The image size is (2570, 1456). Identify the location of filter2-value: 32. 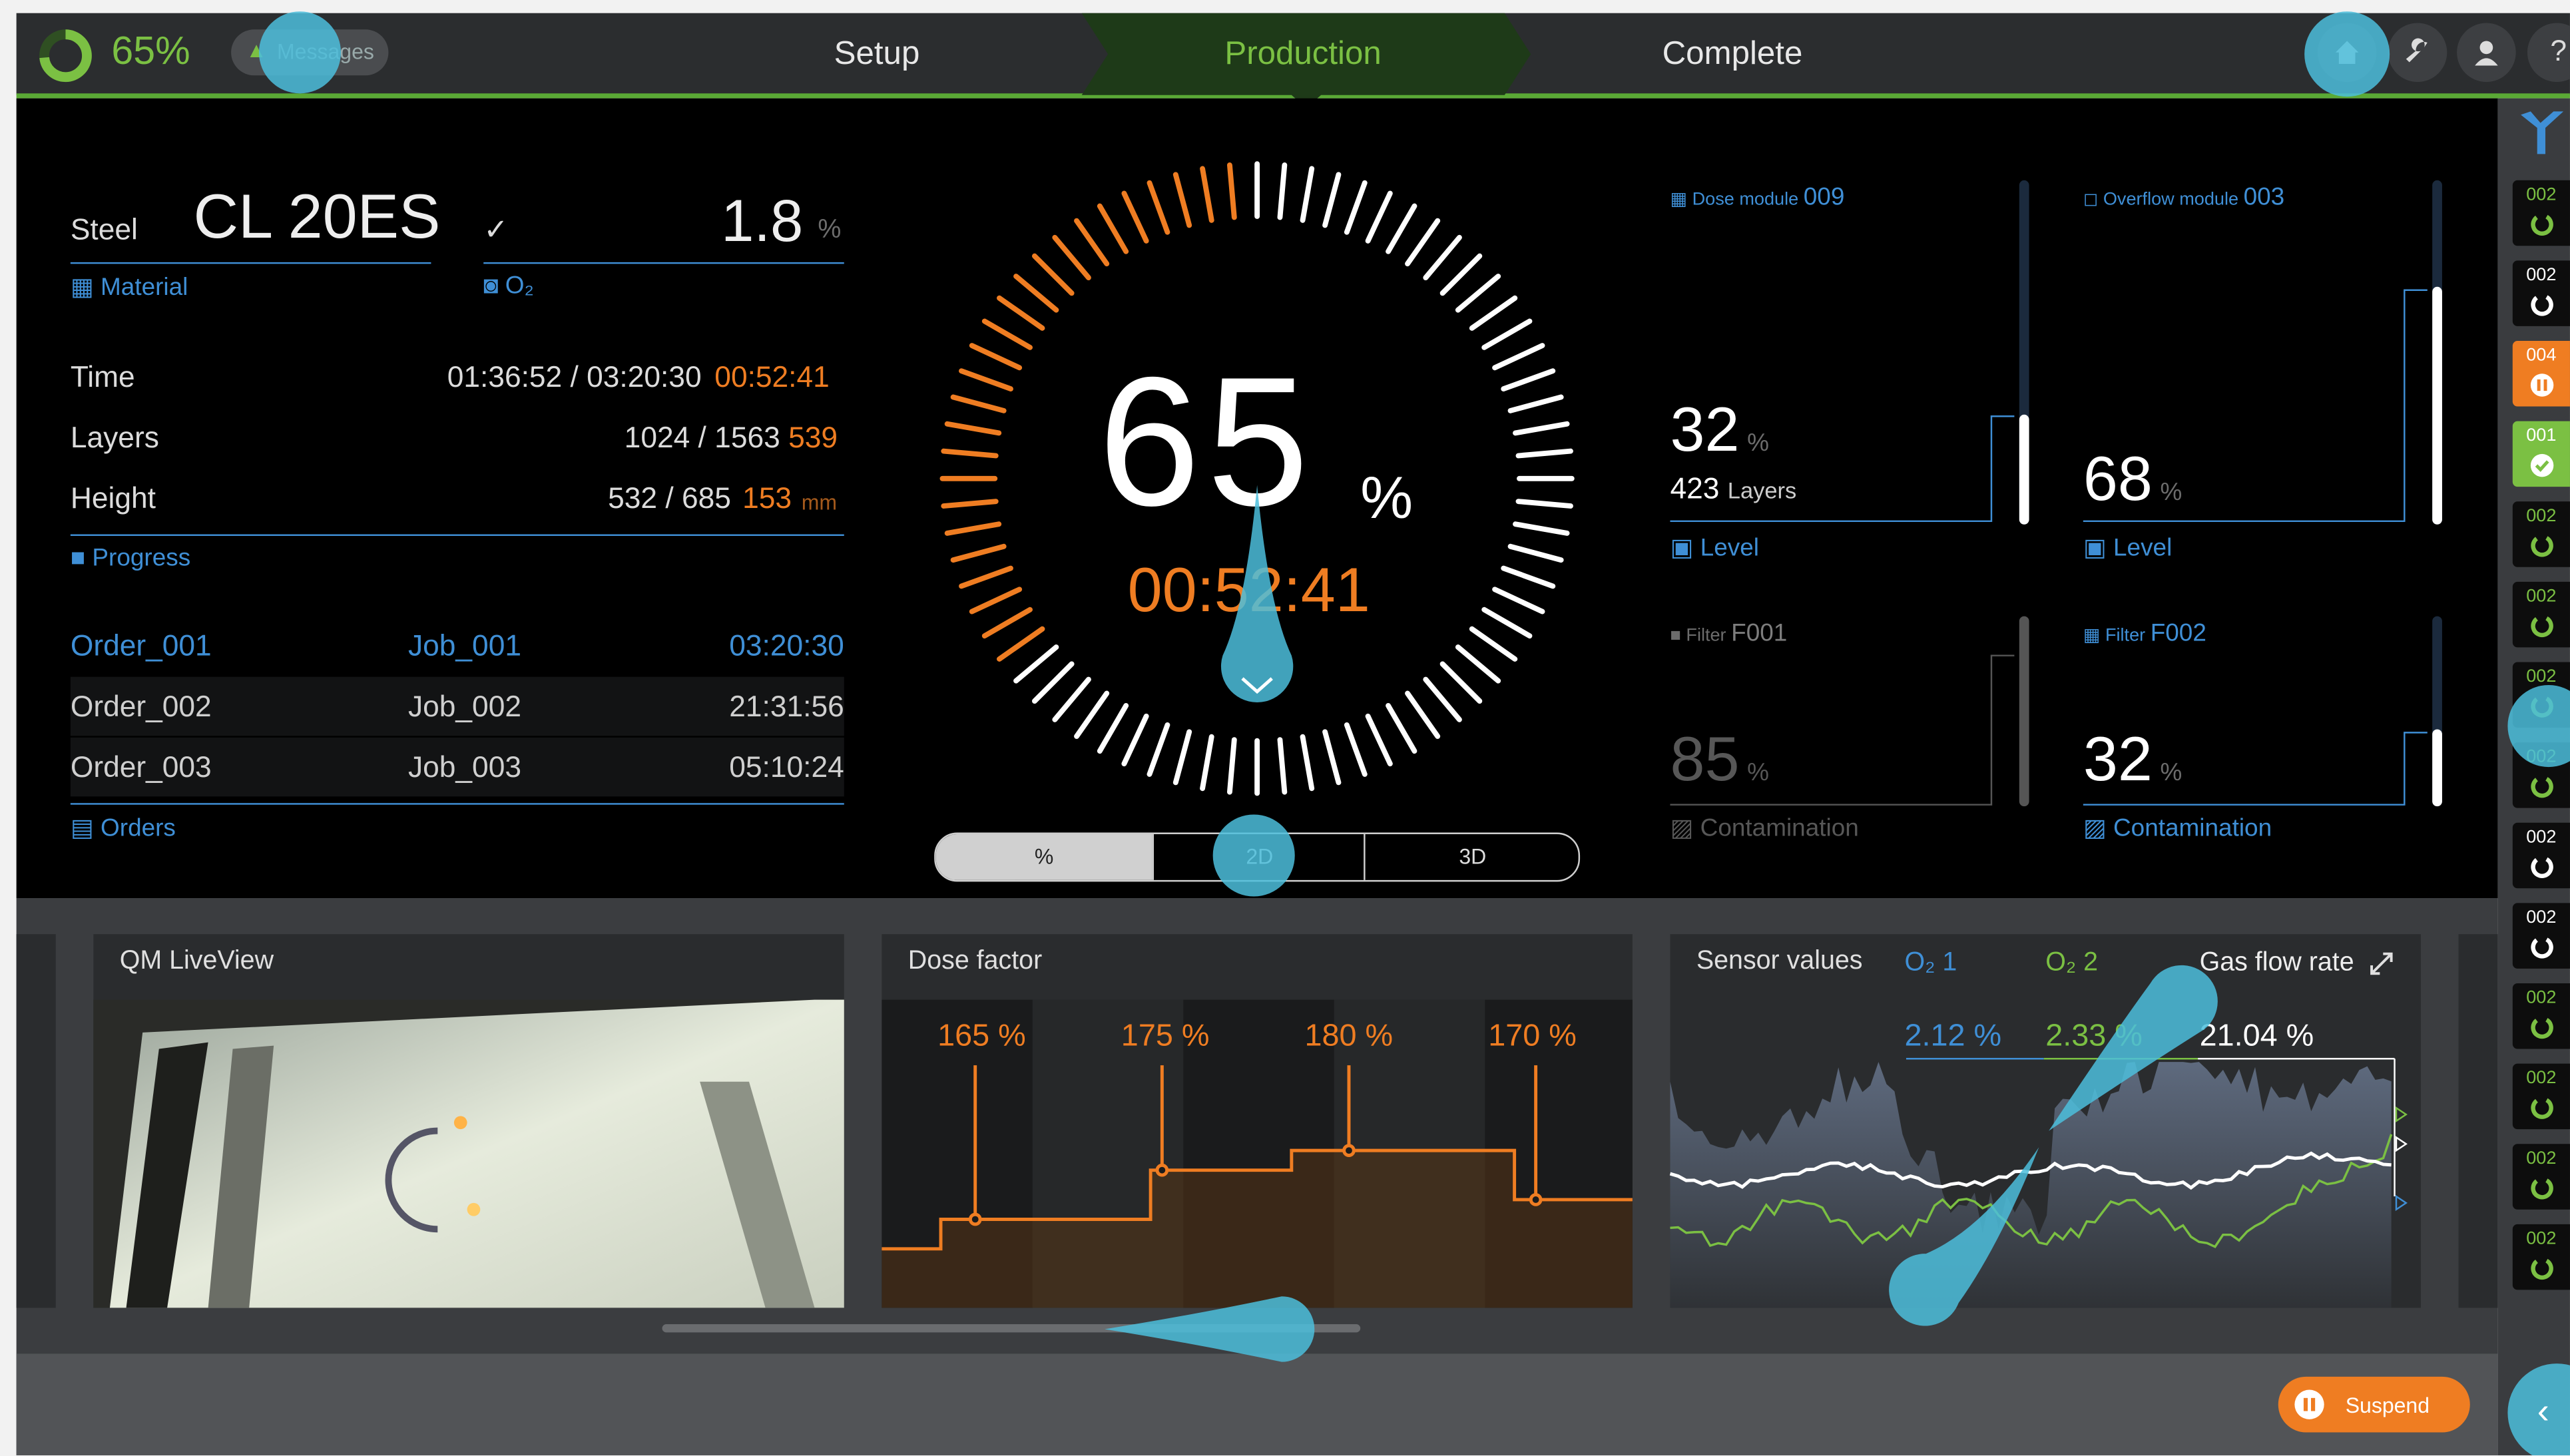
(2118, 760).